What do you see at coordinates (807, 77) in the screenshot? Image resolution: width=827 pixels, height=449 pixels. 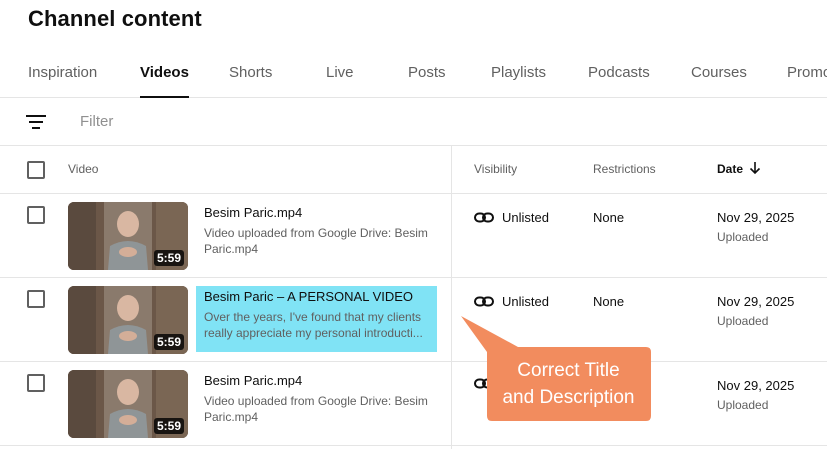 I see `tab-promo: Promo` at bounding box center [807, 77].